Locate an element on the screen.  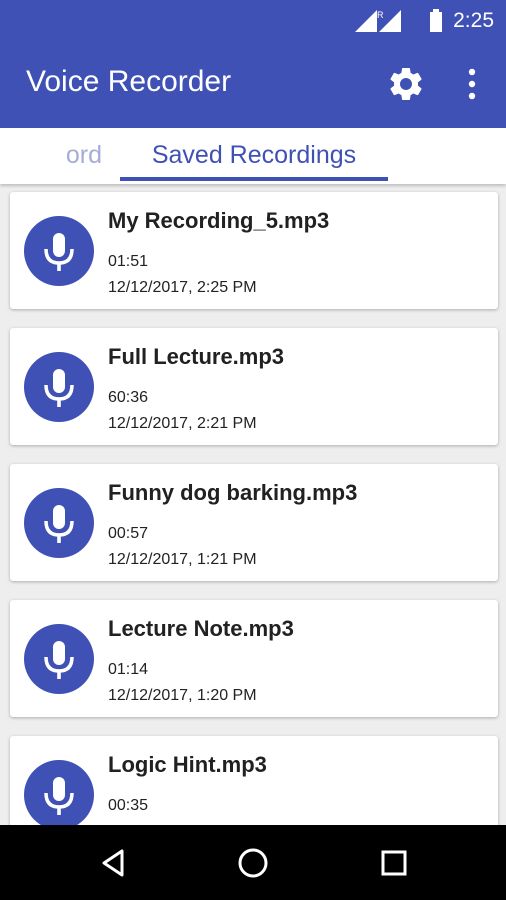
tab-saved-recordings: Saved Recordings is located at coordinates (254, 155).